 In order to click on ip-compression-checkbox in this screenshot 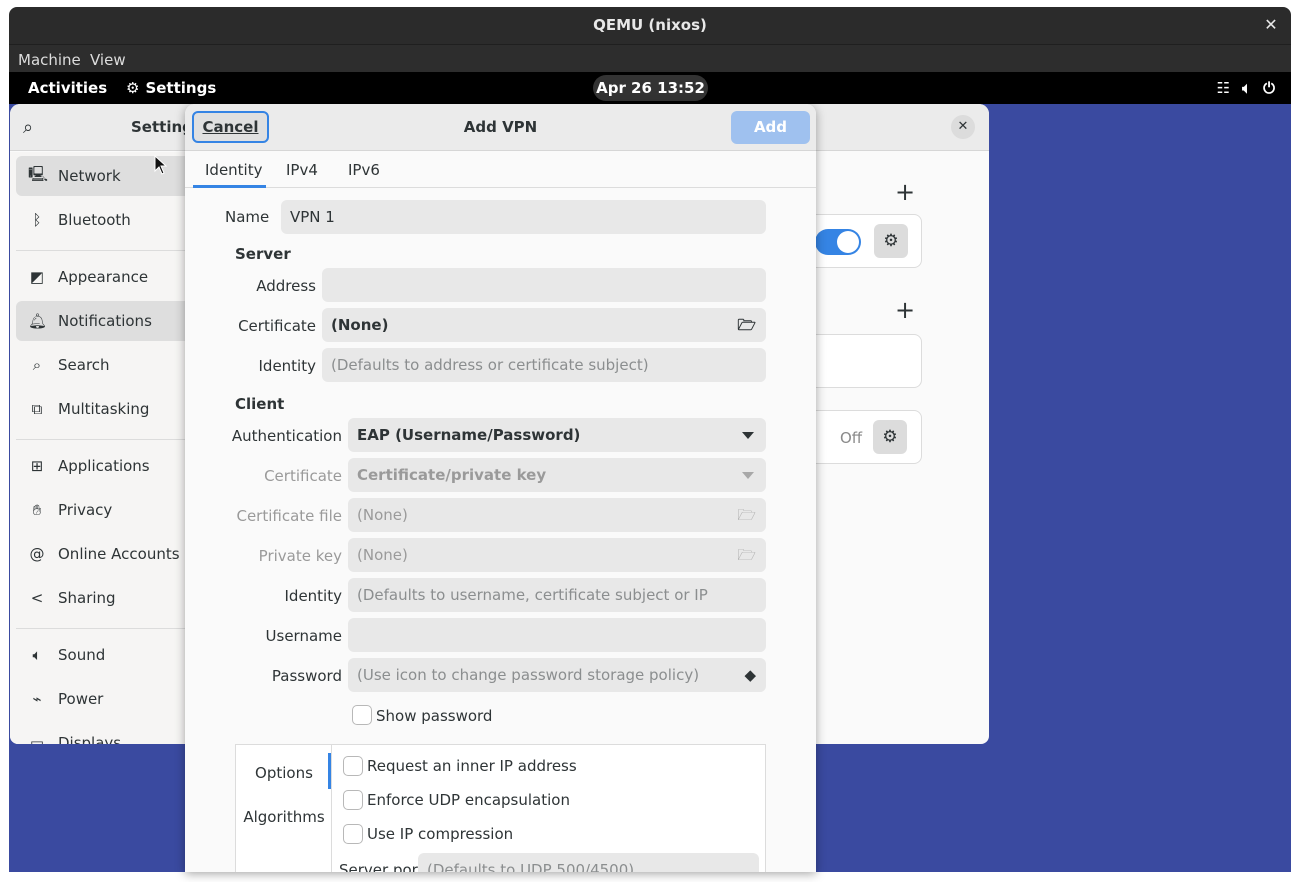, I will do `click(353, 834)`.